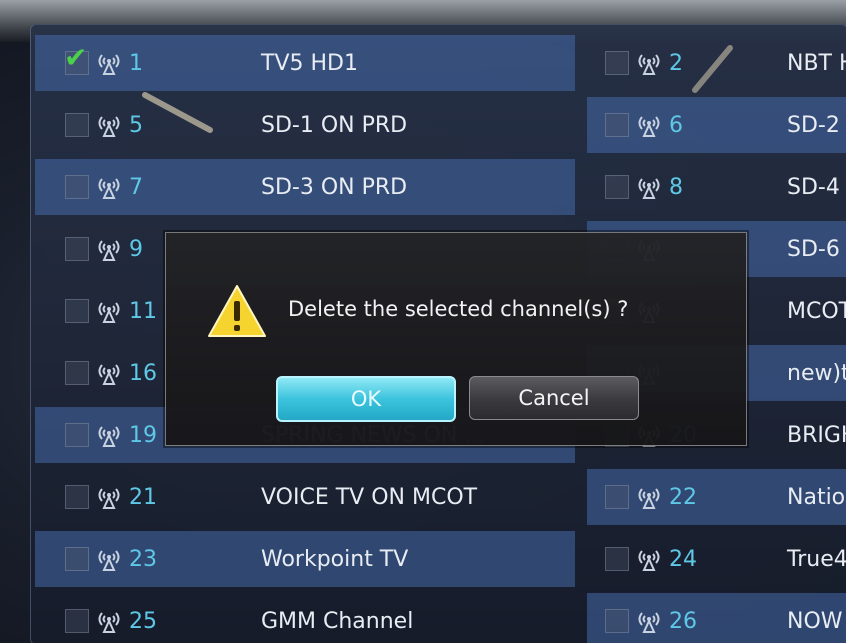  Describe the element at coordinates (309, 63) in the screenshot. I see `channel-name: TV5 HD1` at that location.